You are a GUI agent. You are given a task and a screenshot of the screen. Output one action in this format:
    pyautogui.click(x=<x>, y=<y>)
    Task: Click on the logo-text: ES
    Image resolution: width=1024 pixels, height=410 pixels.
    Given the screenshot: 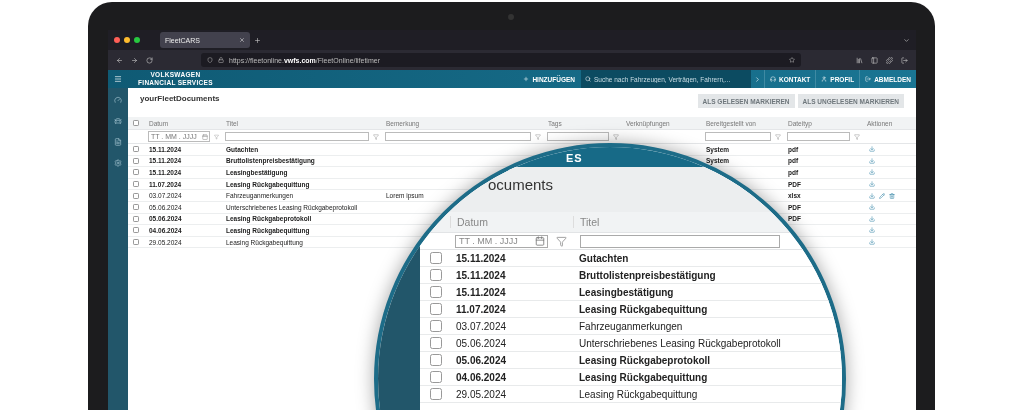 What is the action you would take?
    pyautogui.click(x=574, y=158)
    